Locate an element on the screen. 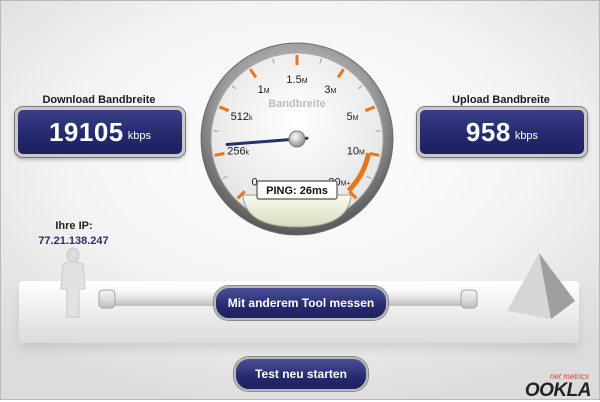  download-readout: 19105 kbps is located at coordinates (100, 132).